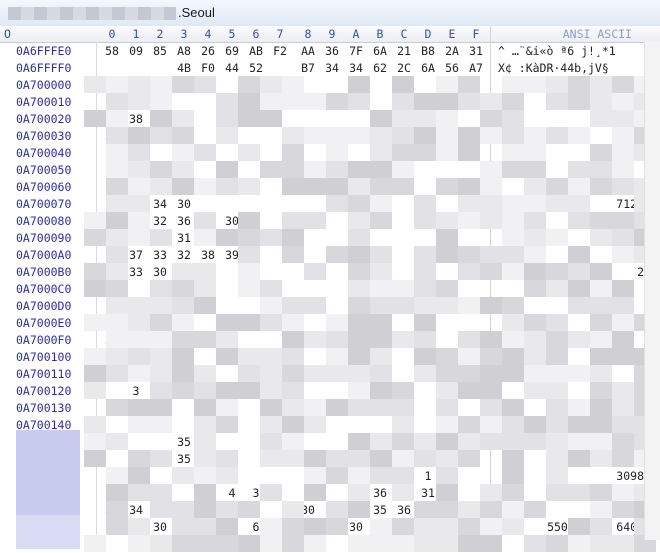 This screenshot has height=553, width=660. I want to click on row-offset: 0A700010, so click(43, 102).